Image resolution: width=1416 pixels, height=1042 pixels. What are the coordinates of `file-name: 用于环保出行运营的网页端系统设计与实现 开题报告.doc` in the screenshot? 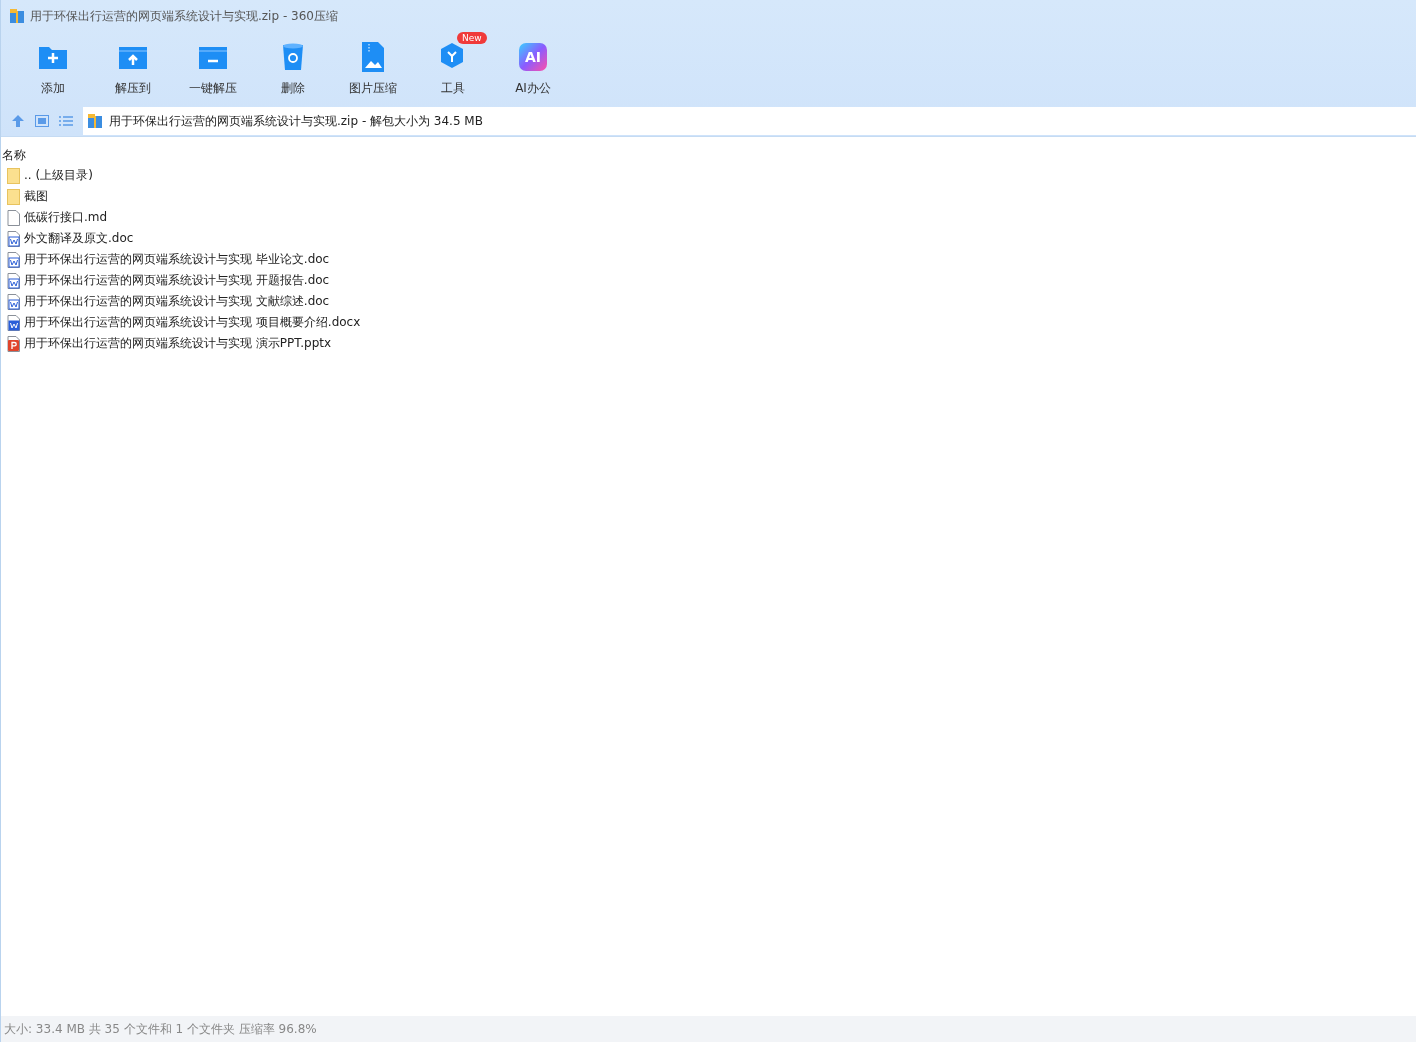 It's located at (177, 280).